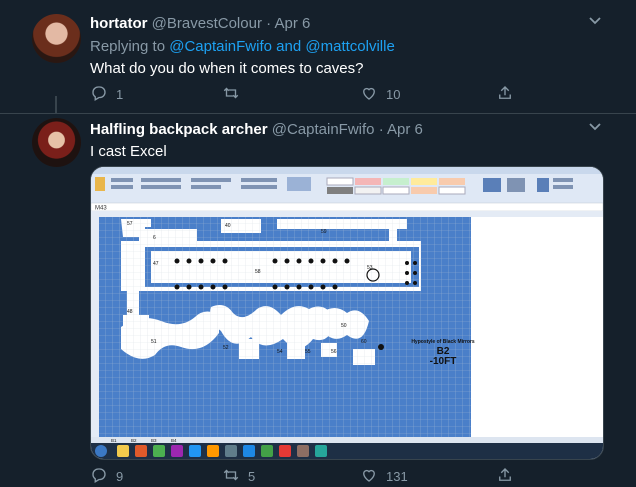 The height and width of the screenshot is (487, 636). What do you see at coordinates (443, 342) in the screenshot?
I see `sheet-title: Hypostyle of Black Mirrors` at bounding box center [443, 342].